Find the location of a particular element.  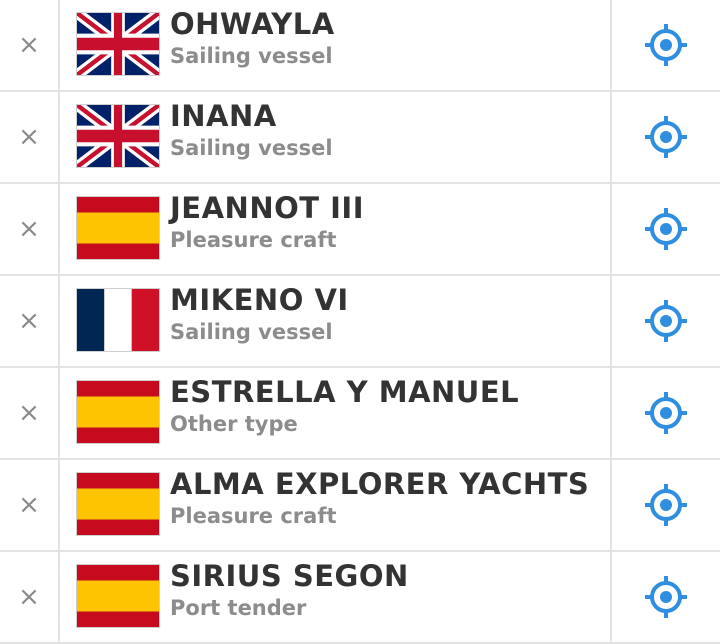

vessel-name: SIRIUS SEGON is located at coordinates (289, 576).